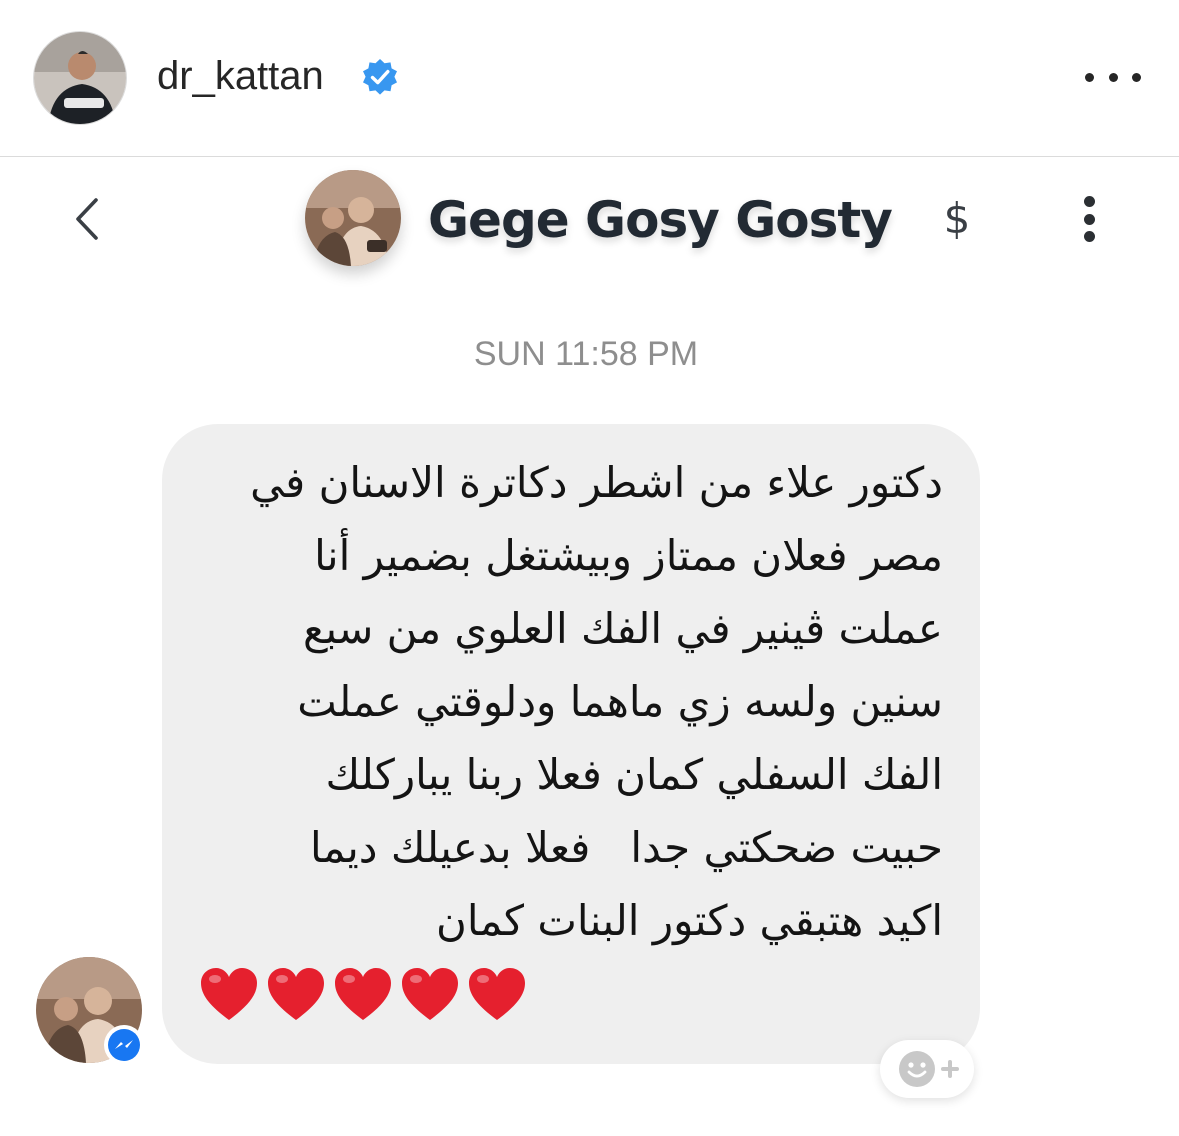 The height and width of the screenshot is (1136, 1179). What do you see at coordinates (353, 218) in the screenshot?
I see `contact-avatar` at bounding box center [353, 218].